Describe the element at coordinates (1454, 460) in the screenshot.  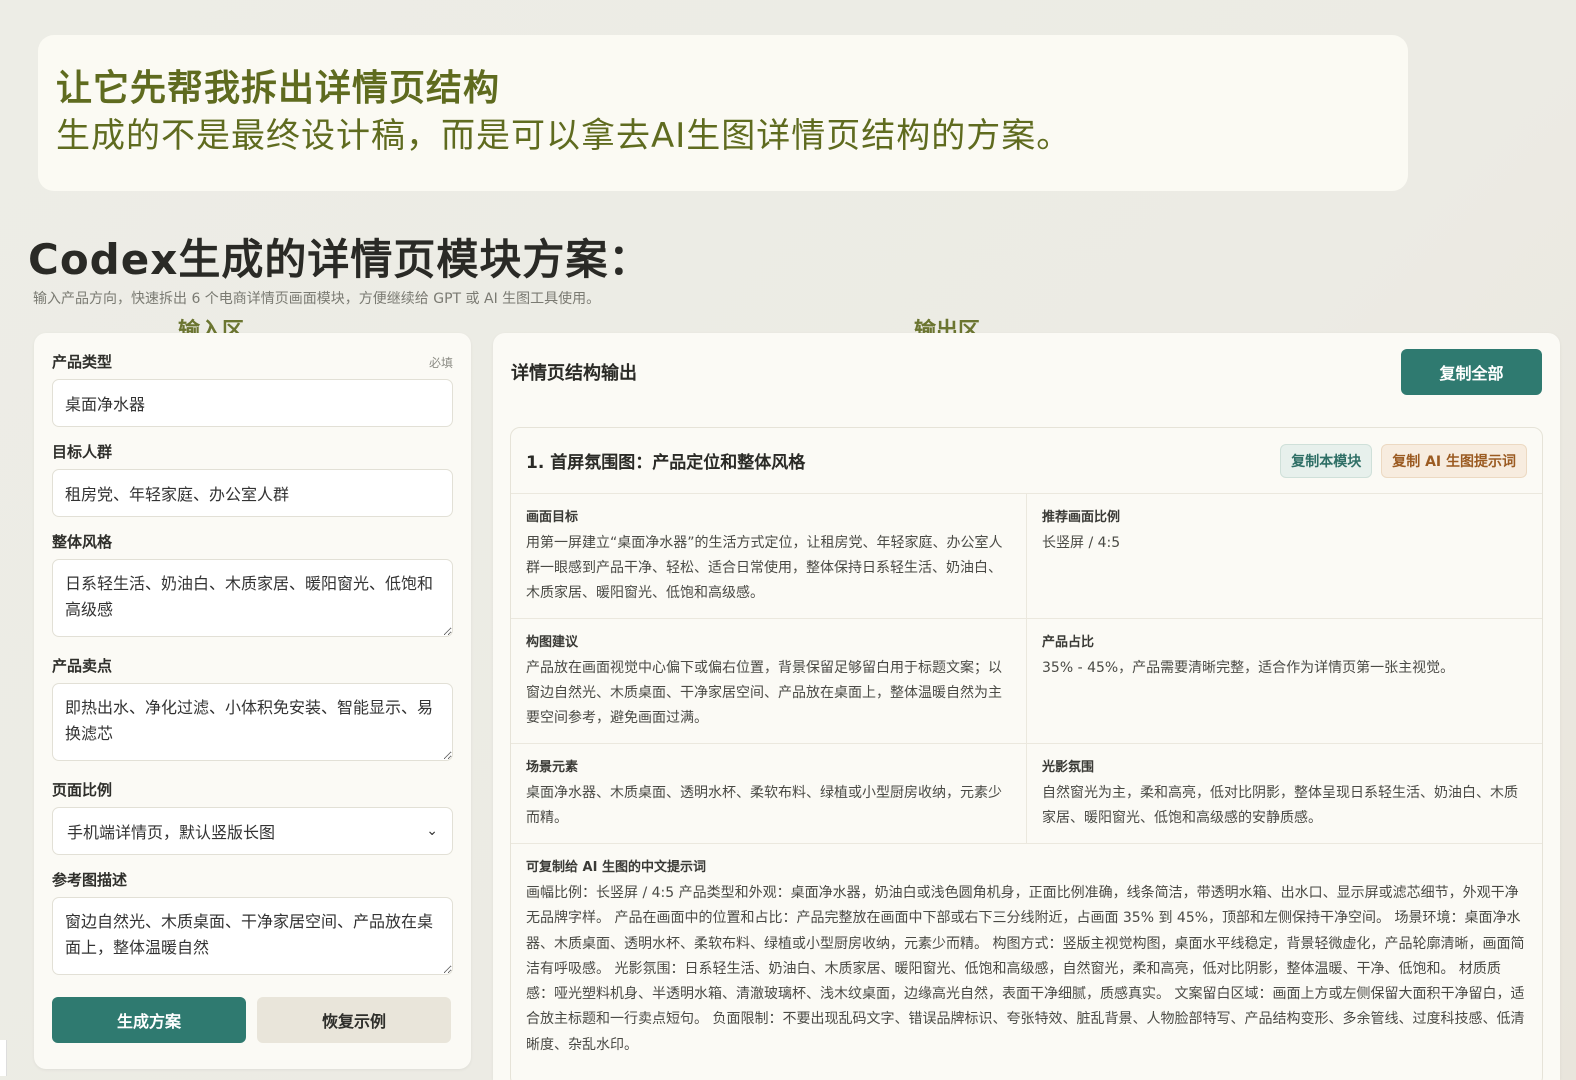
I see `copy-prompt-button: 复制 AI 生图提示词` at that location.